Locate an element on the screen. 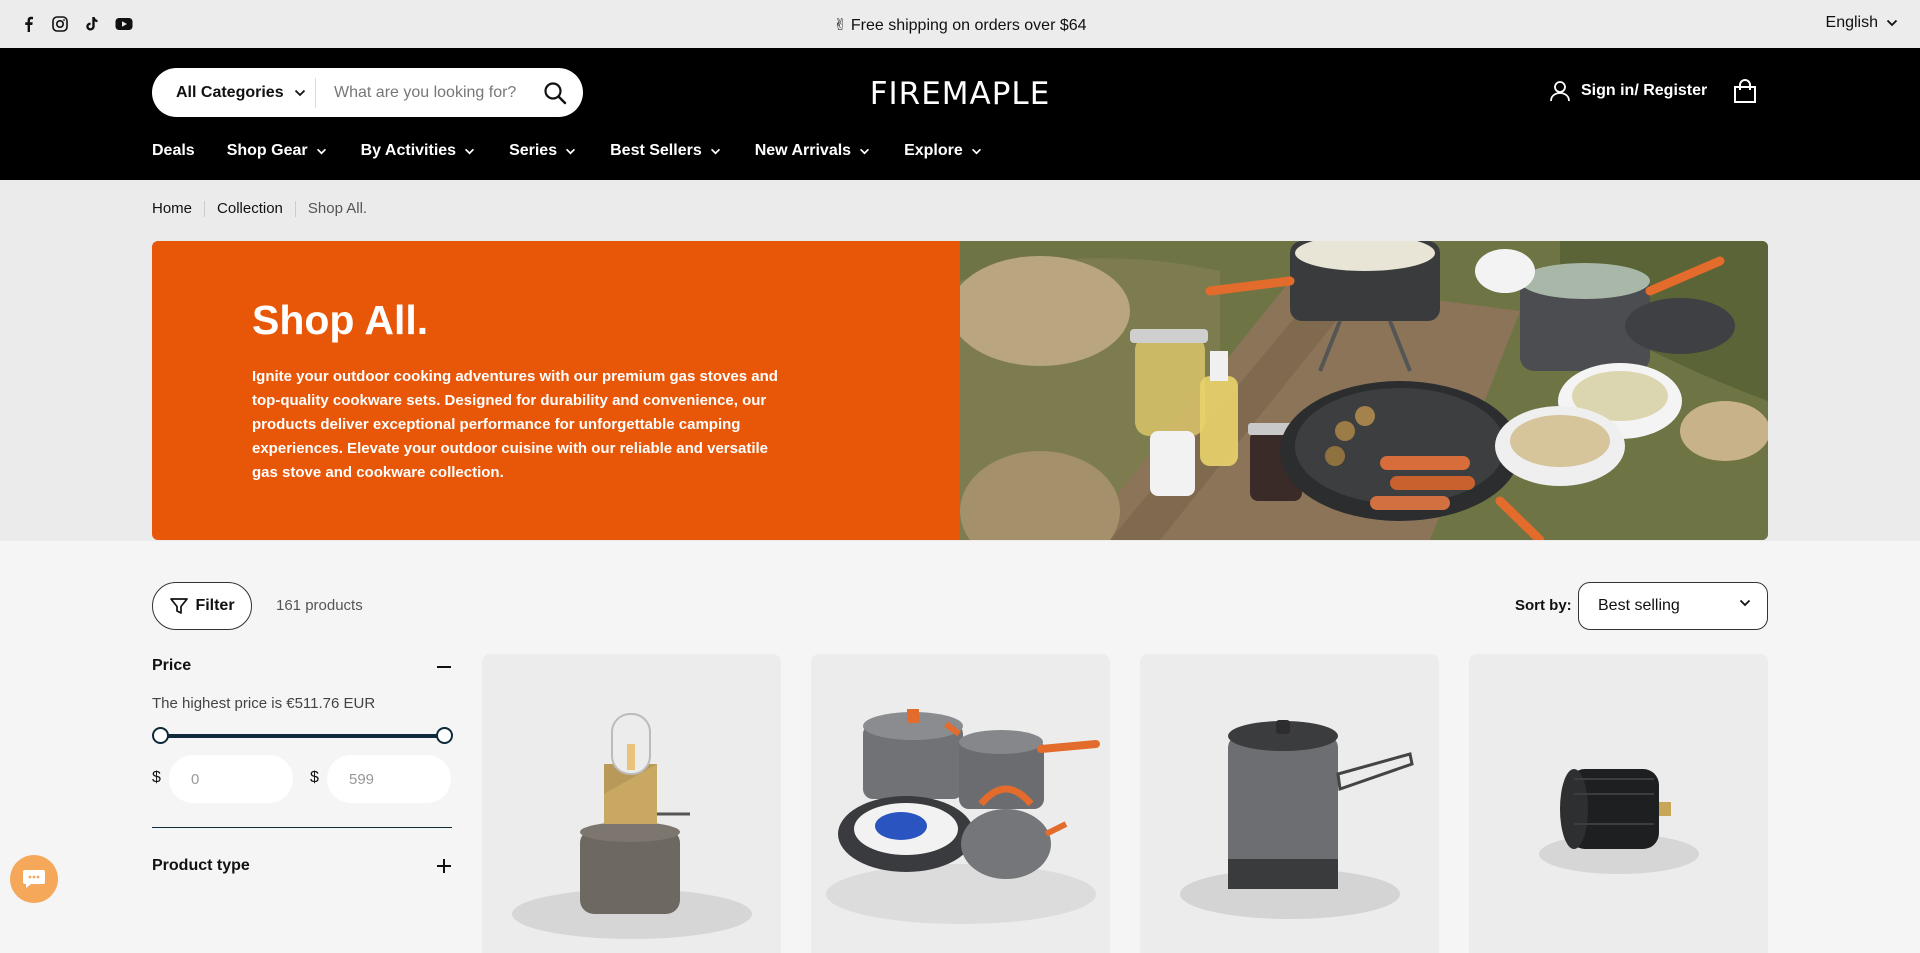 The image size is (1920, 953). nav-item-by-activities: By Activities is located at coordinates (418, 151).